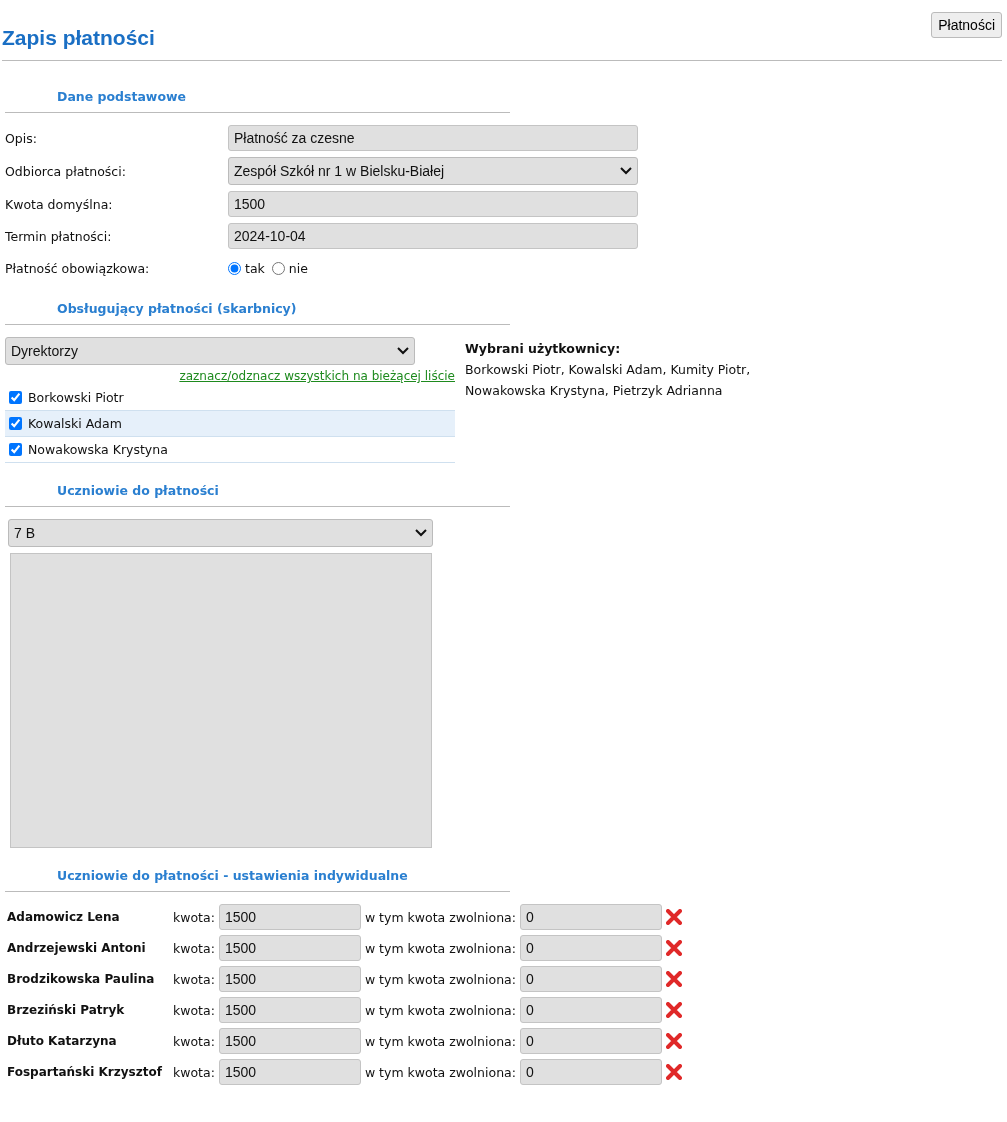 This screenshot has width=1007, height=1122. What do you see at coordinates (433, 138) in the screenshot?
I see `input-field: Płatność za czesne` at bounding box center [433, 138].